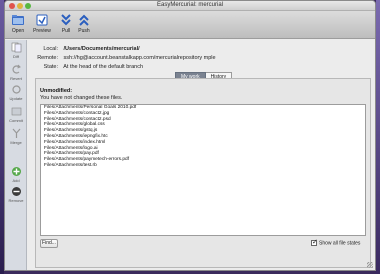 The width and height of the screenshot is (380, 274). I want to click on show-all-file-states-toggle: Show all file states, so click(336, 242).